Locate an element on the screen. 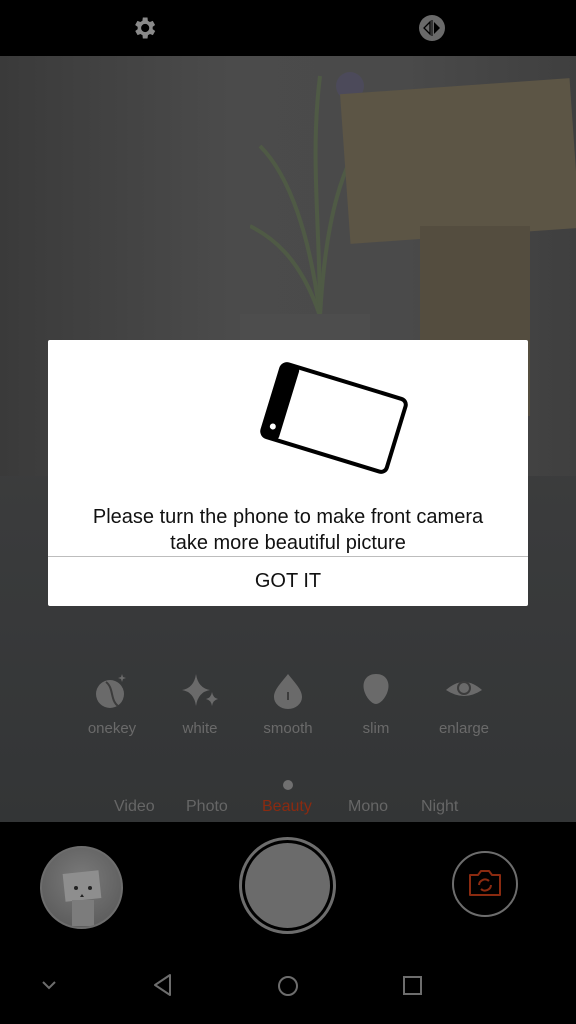 The width and height of the screenshot is (576, 1024). mode-selector: Video Photo Beauty Mono Night is located at coordinates (288, 809).